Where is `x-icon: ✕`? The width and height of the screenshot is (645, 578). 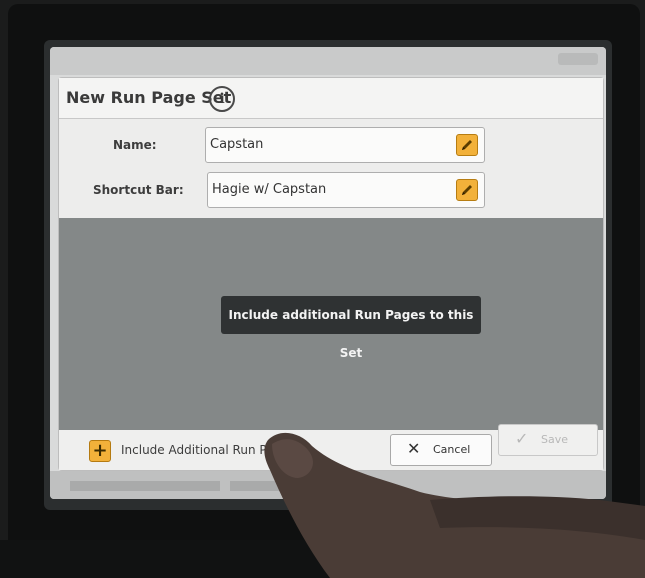 x-icon: ✕ is located at coordinates (414, 448).